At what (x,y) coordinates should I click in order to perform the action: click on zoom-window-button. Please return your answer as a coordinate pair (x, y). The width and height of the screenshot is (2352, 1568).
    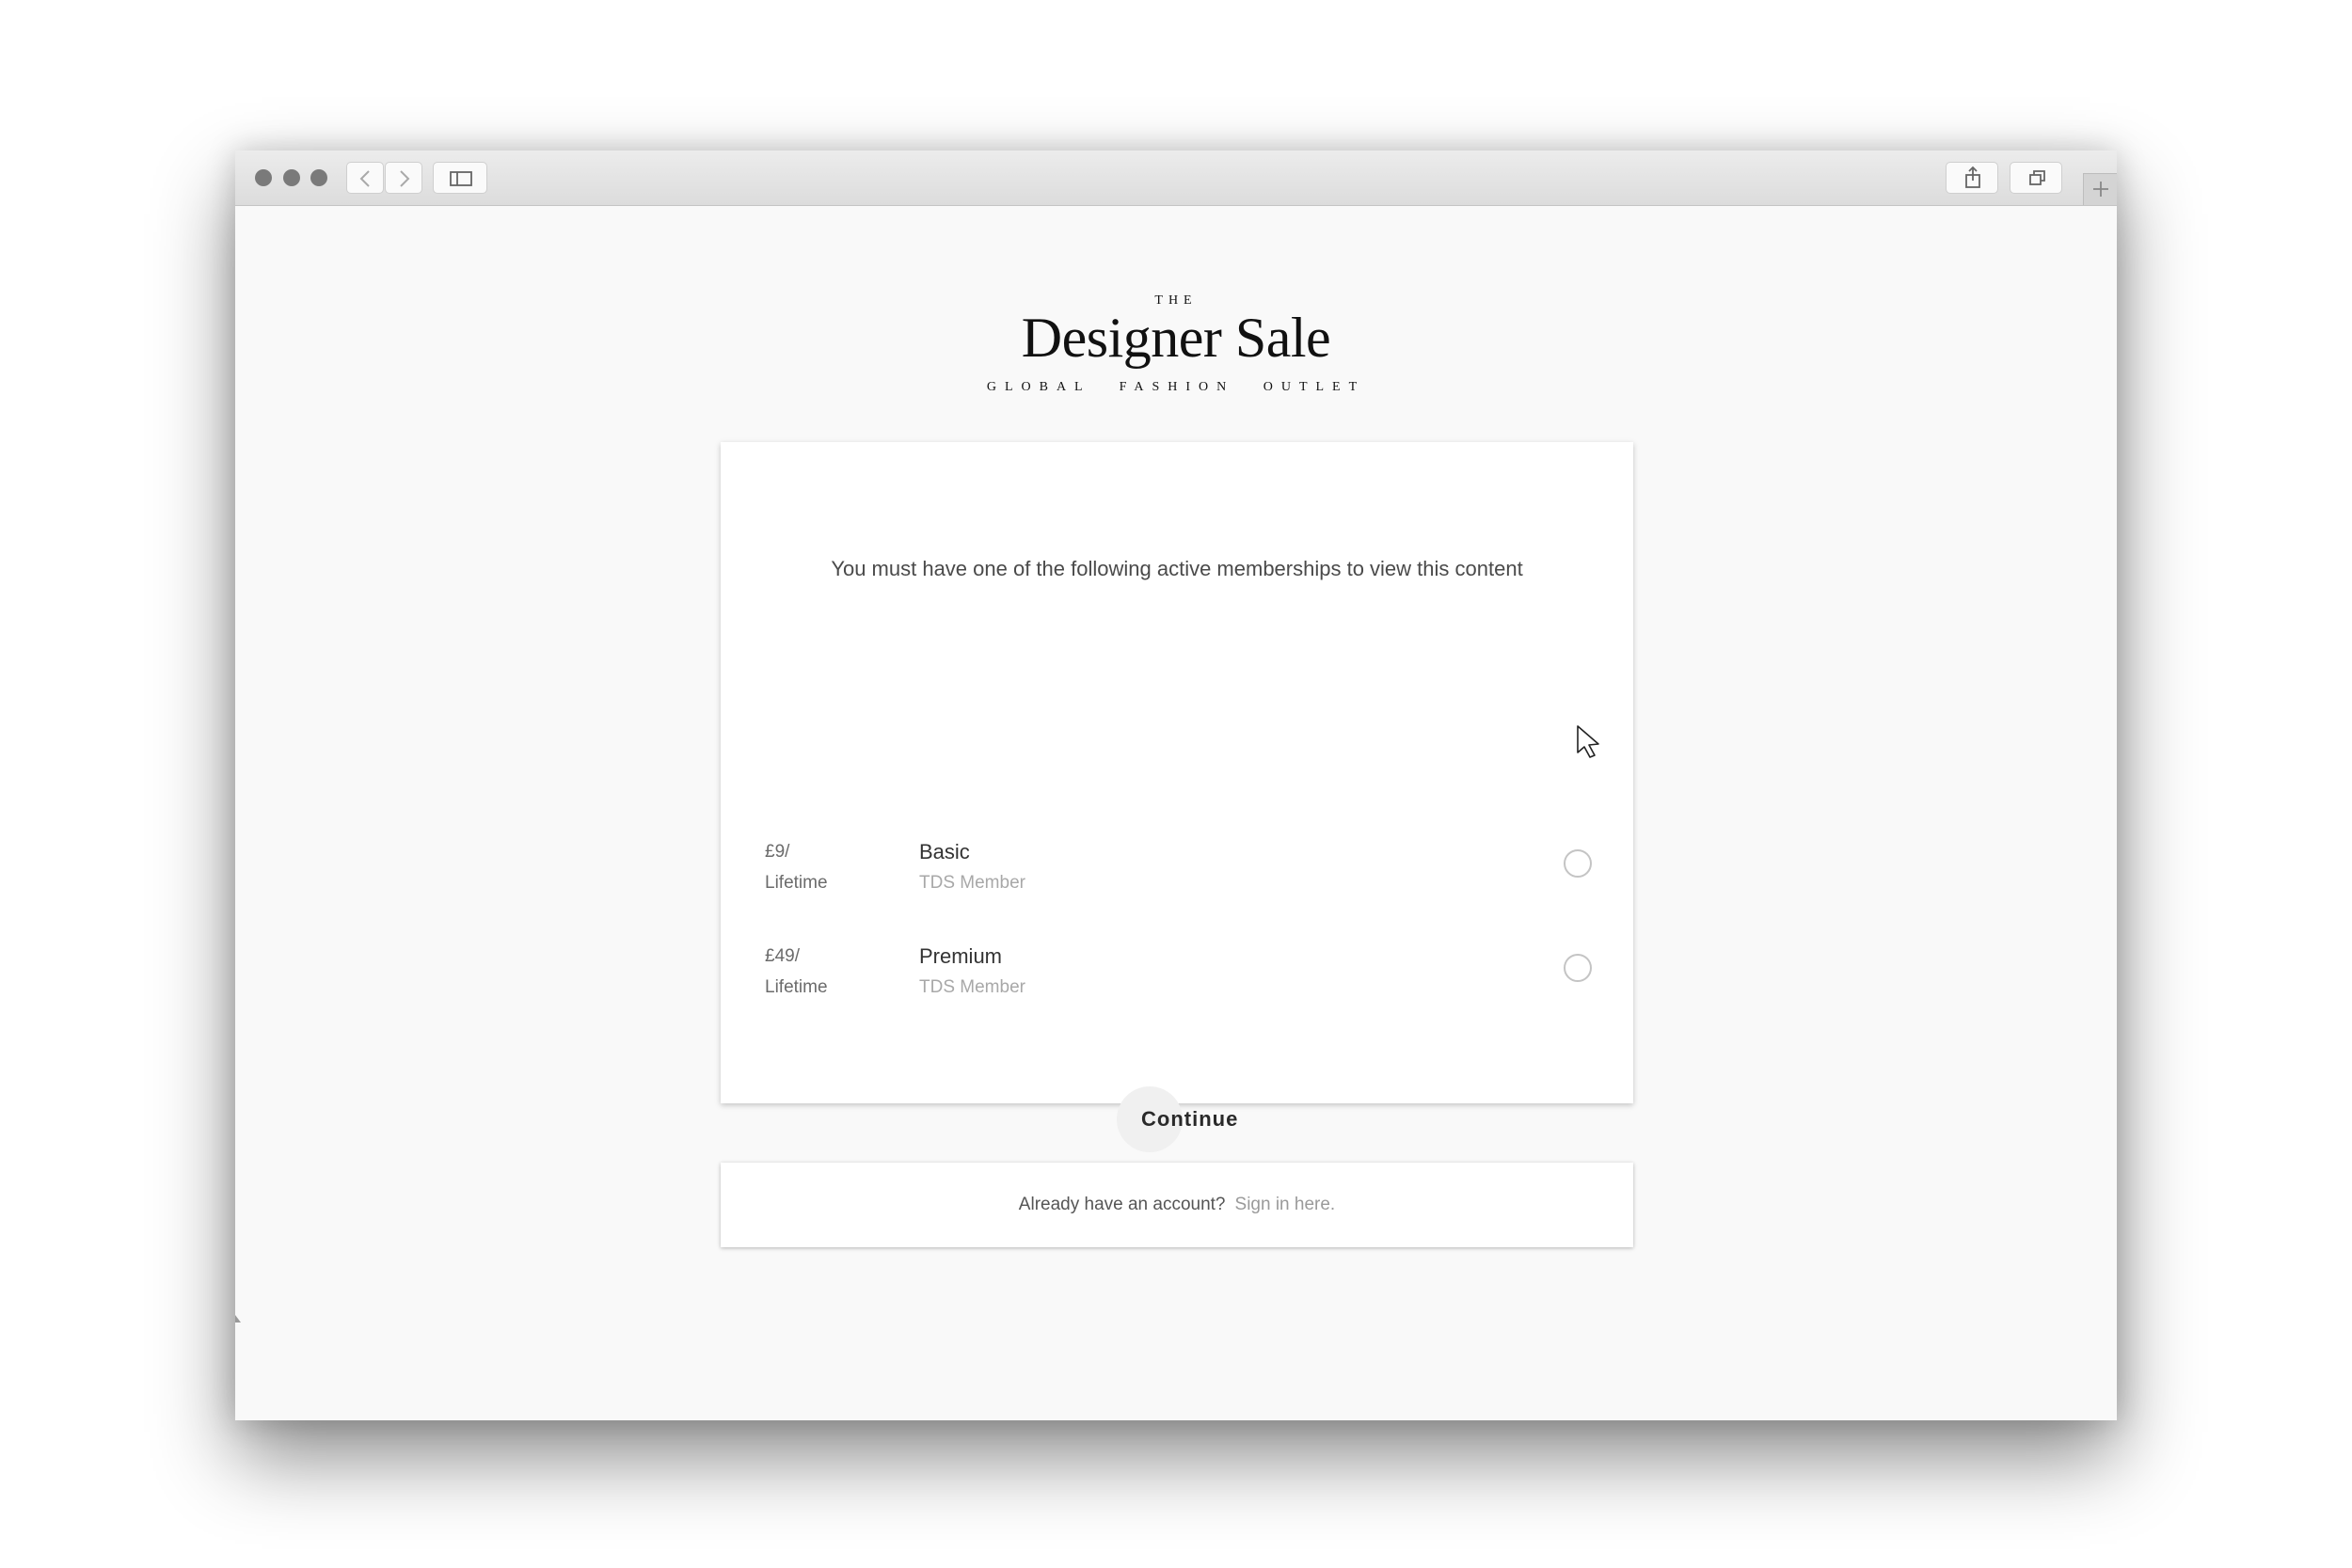
    Looking at the image, I should click on (318, 177).